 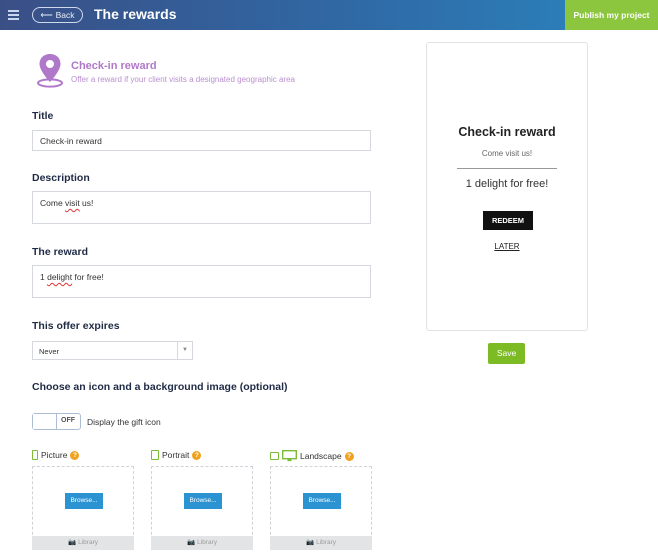 What do you see at coordinates (155, 455) in the screenshot?
I see `portrait-icon` at bounding box center [155, 455].